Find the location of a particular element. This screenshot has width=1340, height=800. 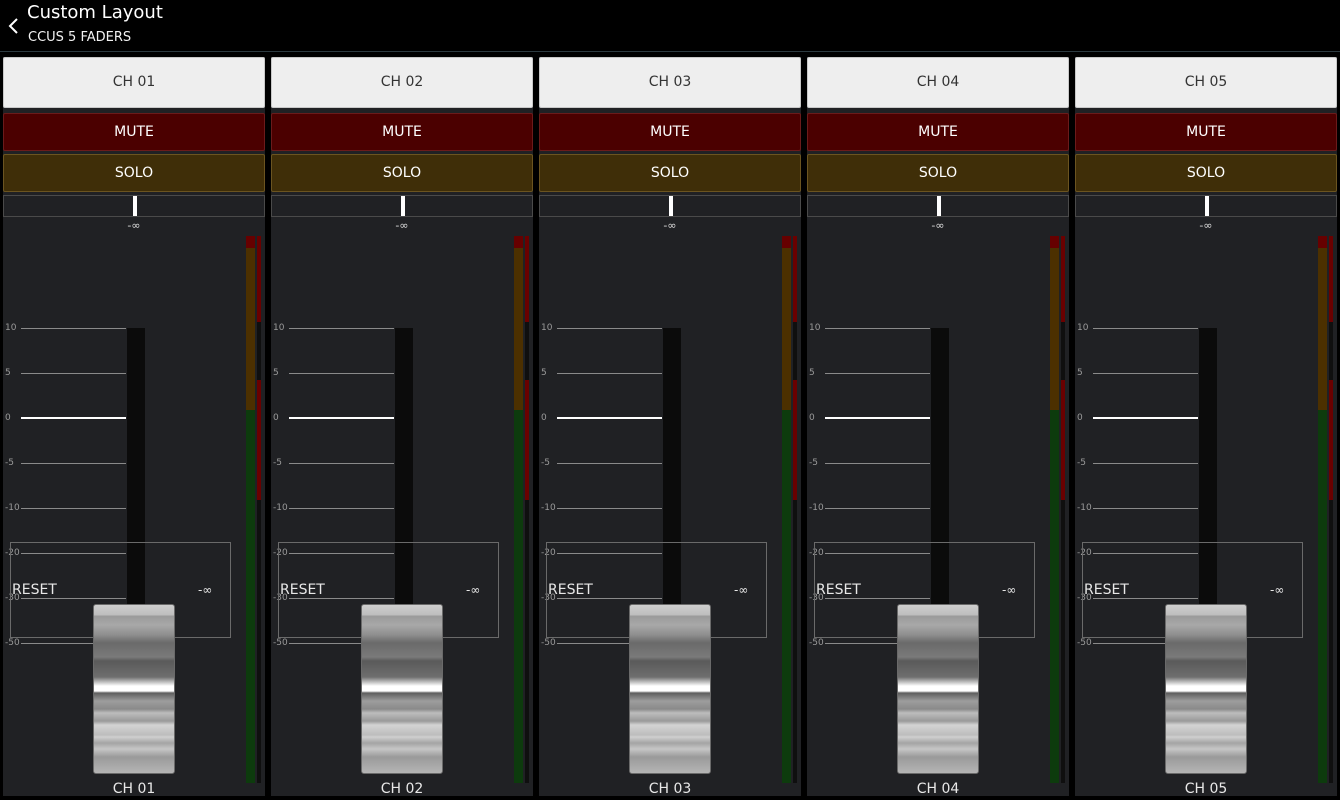

channel-select-button: CH 04 is located at coordinates (938, 82).